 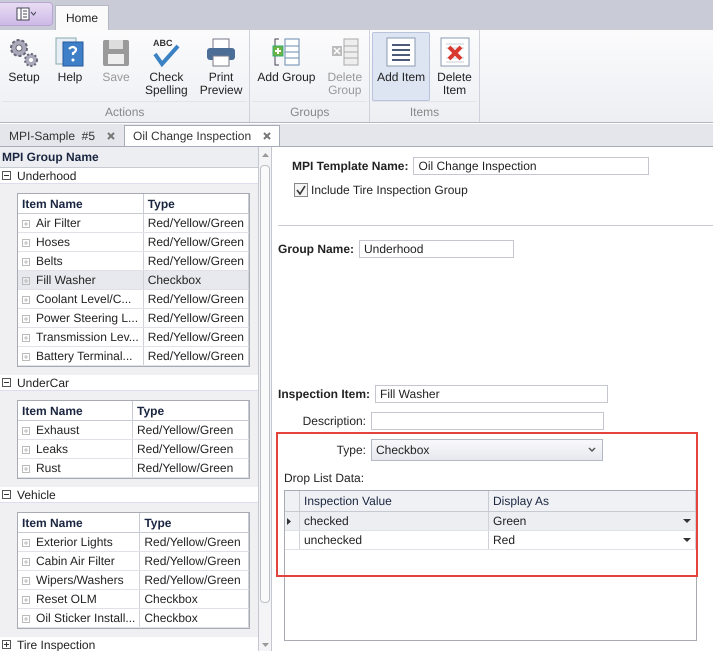 What do you see at coordinates (265, 645) in the screenshot?
I see `scroll-down-icon` at bounding box center [265, 645].